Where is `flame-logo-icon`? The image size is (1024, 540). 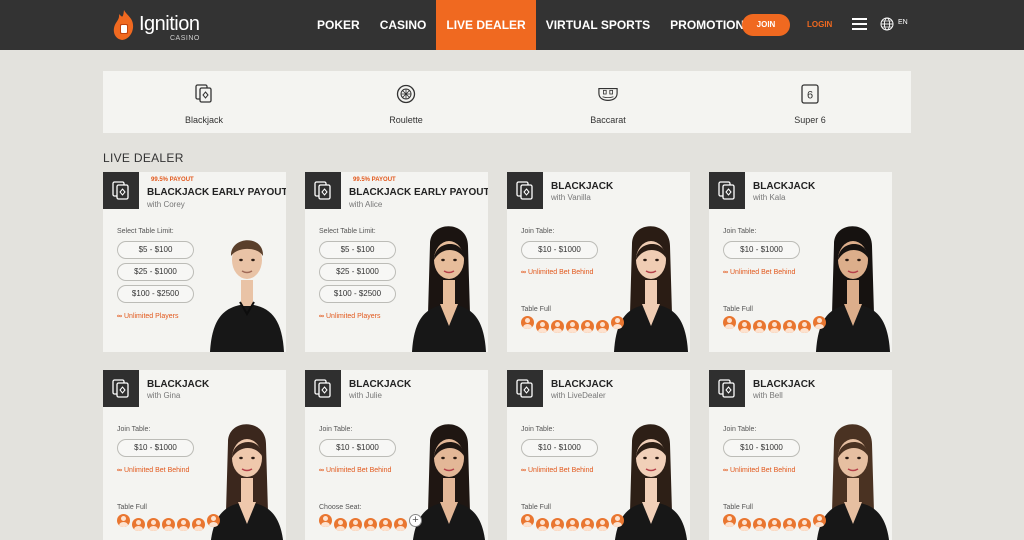
flame-logo-icon is located at coordinates (123, 25).